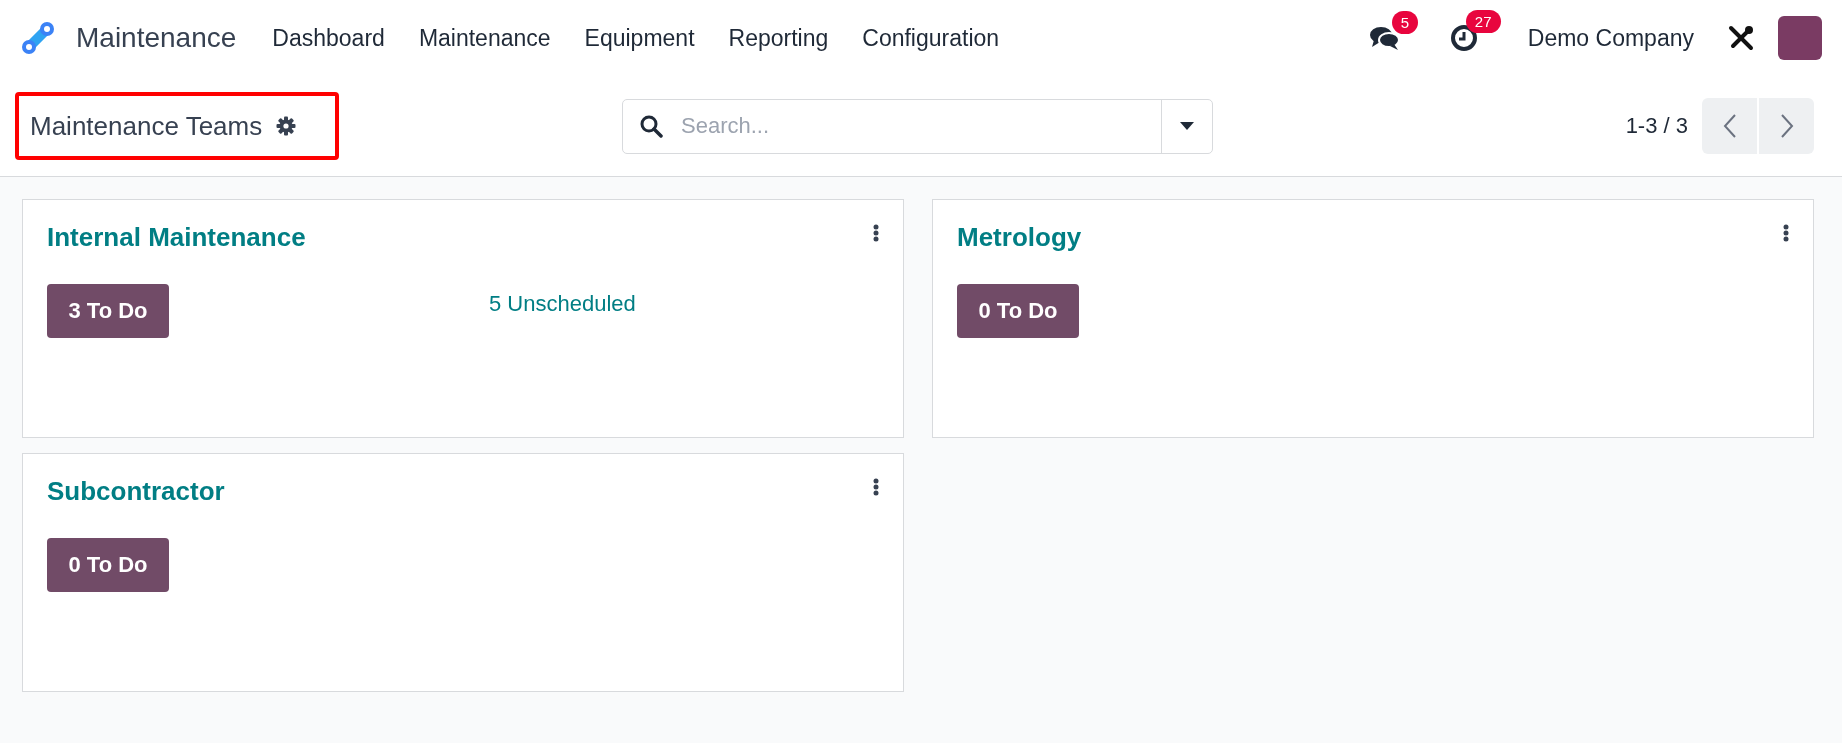 The image size is (1842, 743). What do you see at coordinates (1741, 38) in the screenshot?
I see `tools-icon` at bounding box center [1741, 38].